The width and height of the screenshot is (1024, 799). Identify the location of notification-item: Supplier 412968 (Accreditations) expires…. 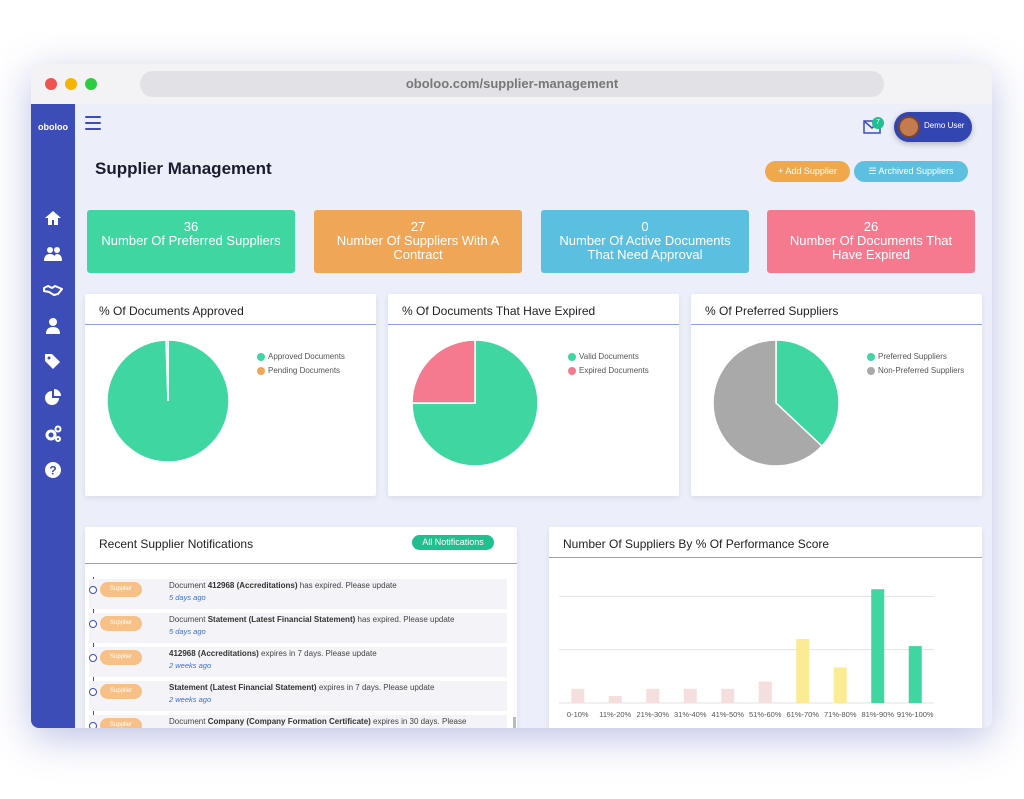
(298, 662).